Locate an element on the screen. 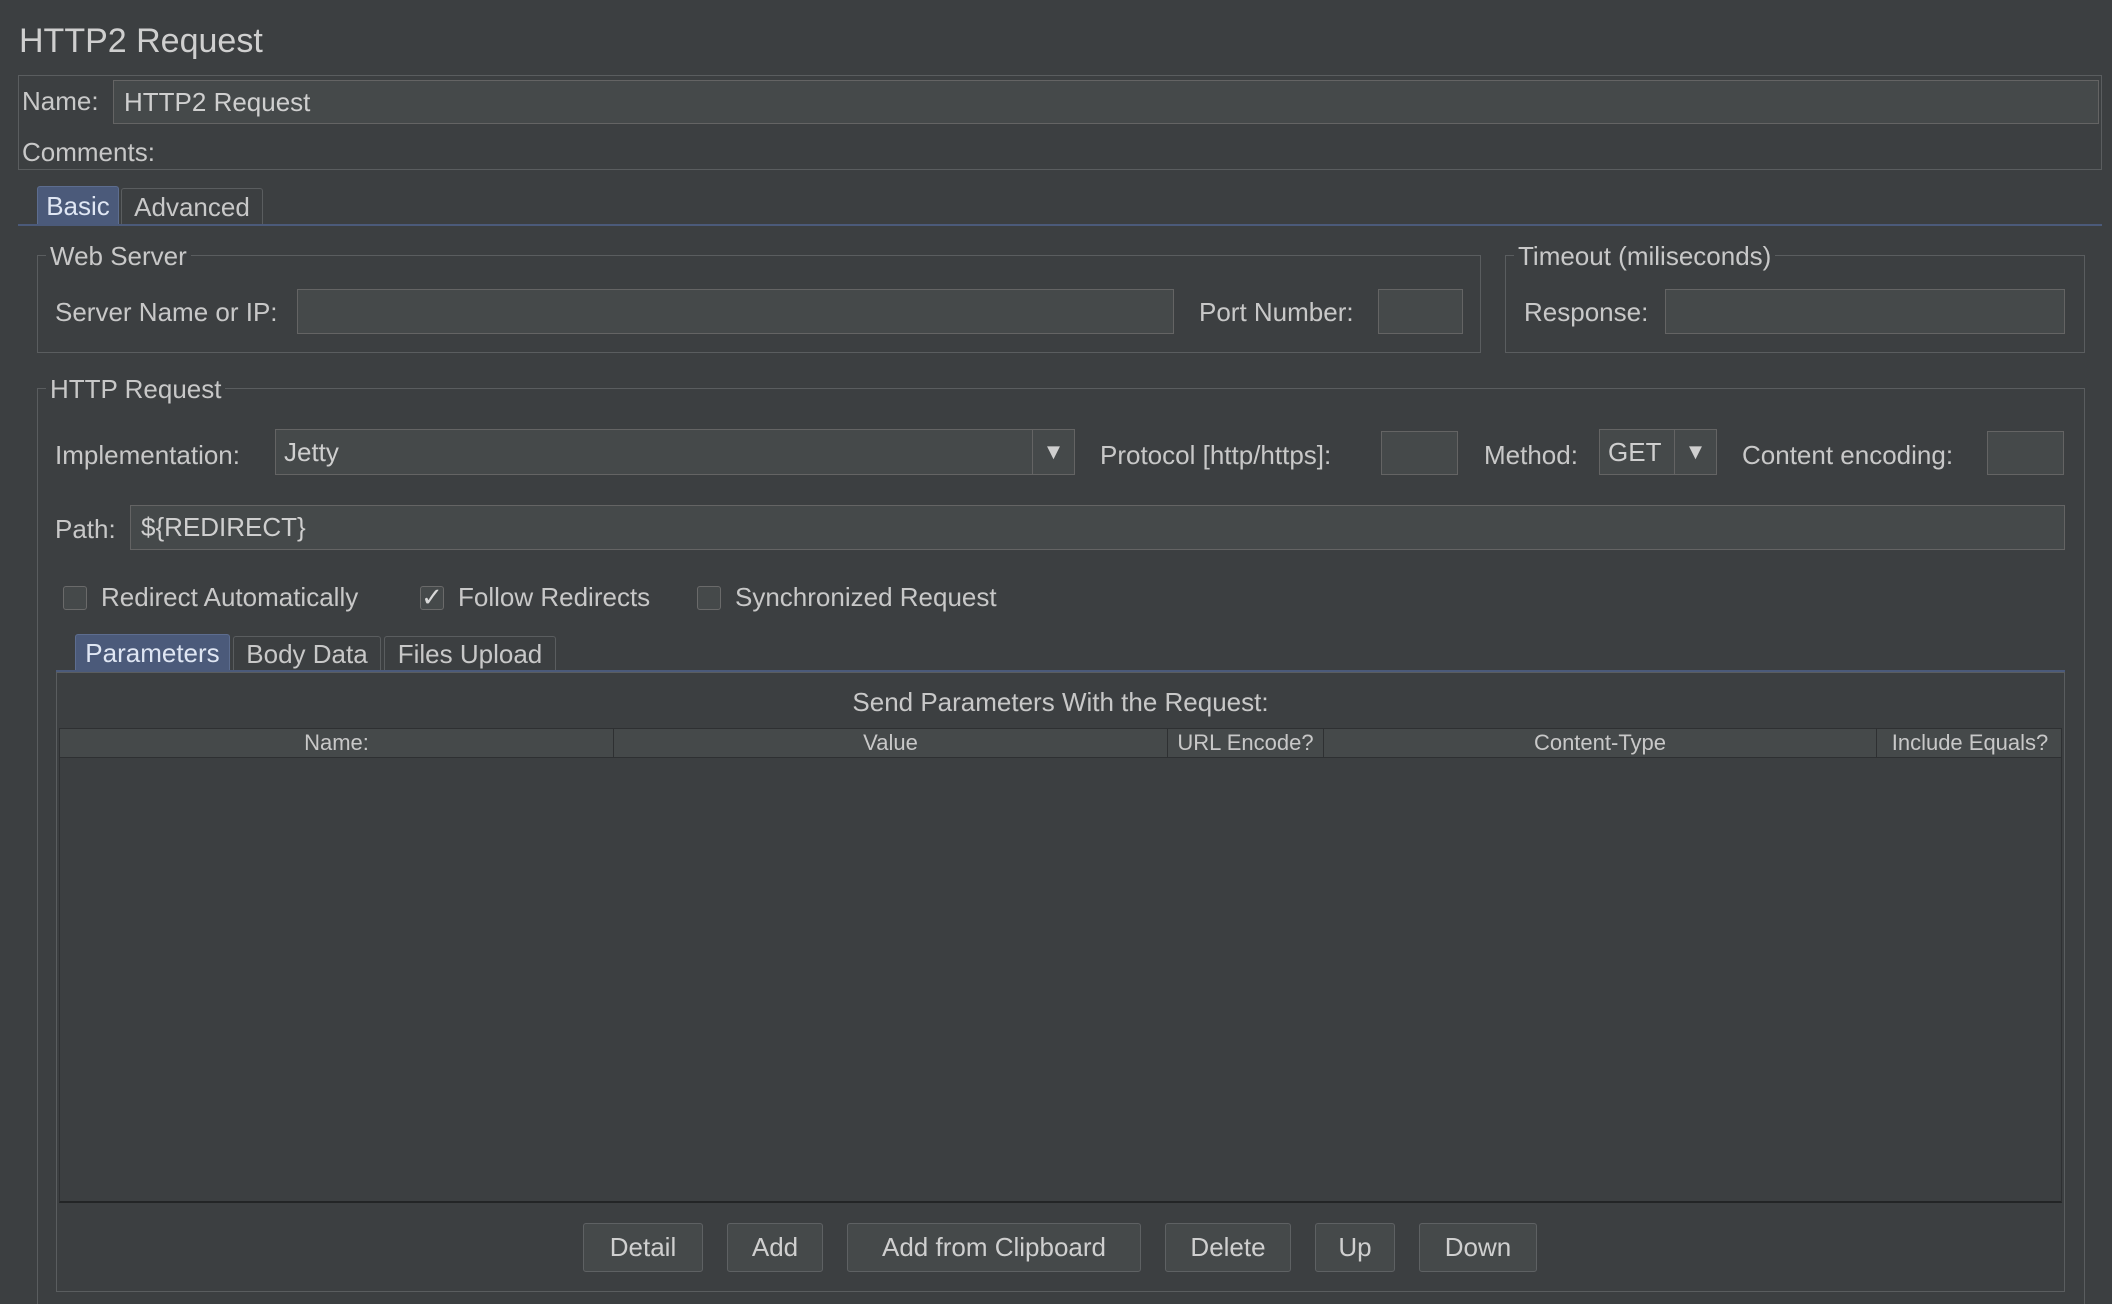 This screenshot has height=1304, width=2112. add-button: Add is located at coordinates (775, 1247).